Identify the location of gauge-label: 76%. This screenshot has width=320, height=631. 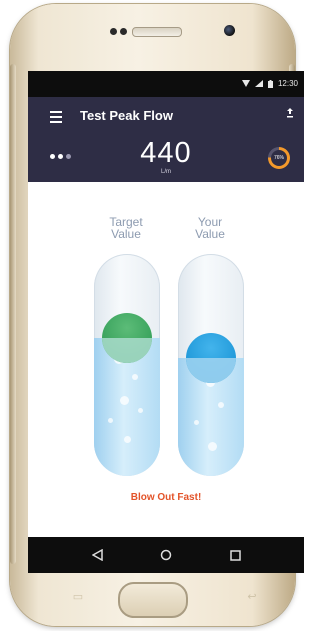
(279, 158).